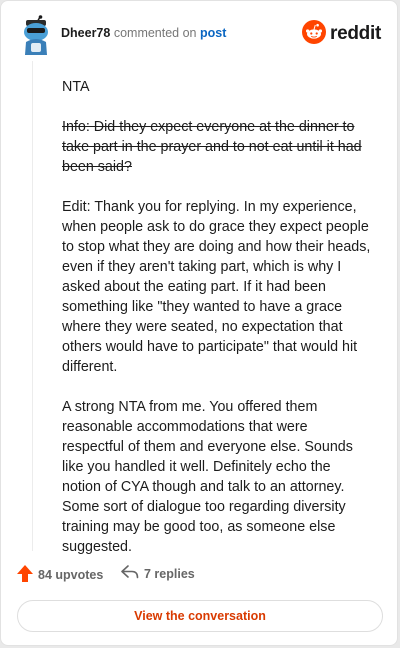  What do you see at coordinates (169, 573) in the screenshot?
I see `replies-label: 7 replies` at bounding box center [169, 573].